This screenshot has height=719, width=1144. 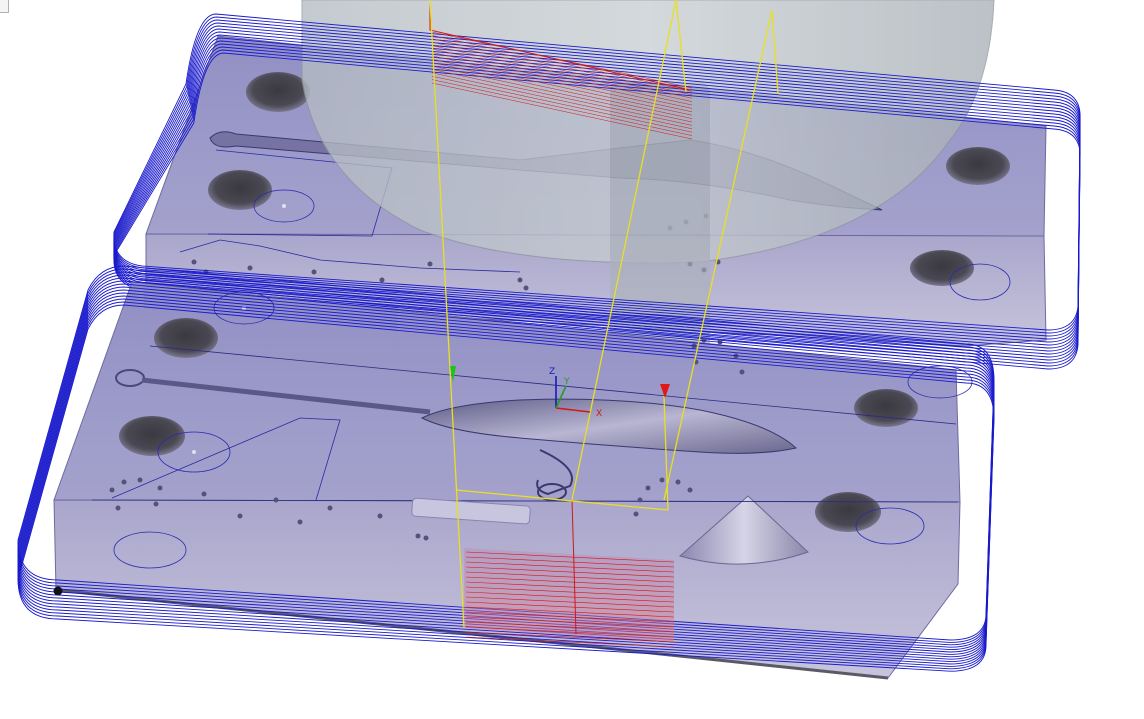 I want to click on triad-z-label: Z, so click(x=552, y=372).